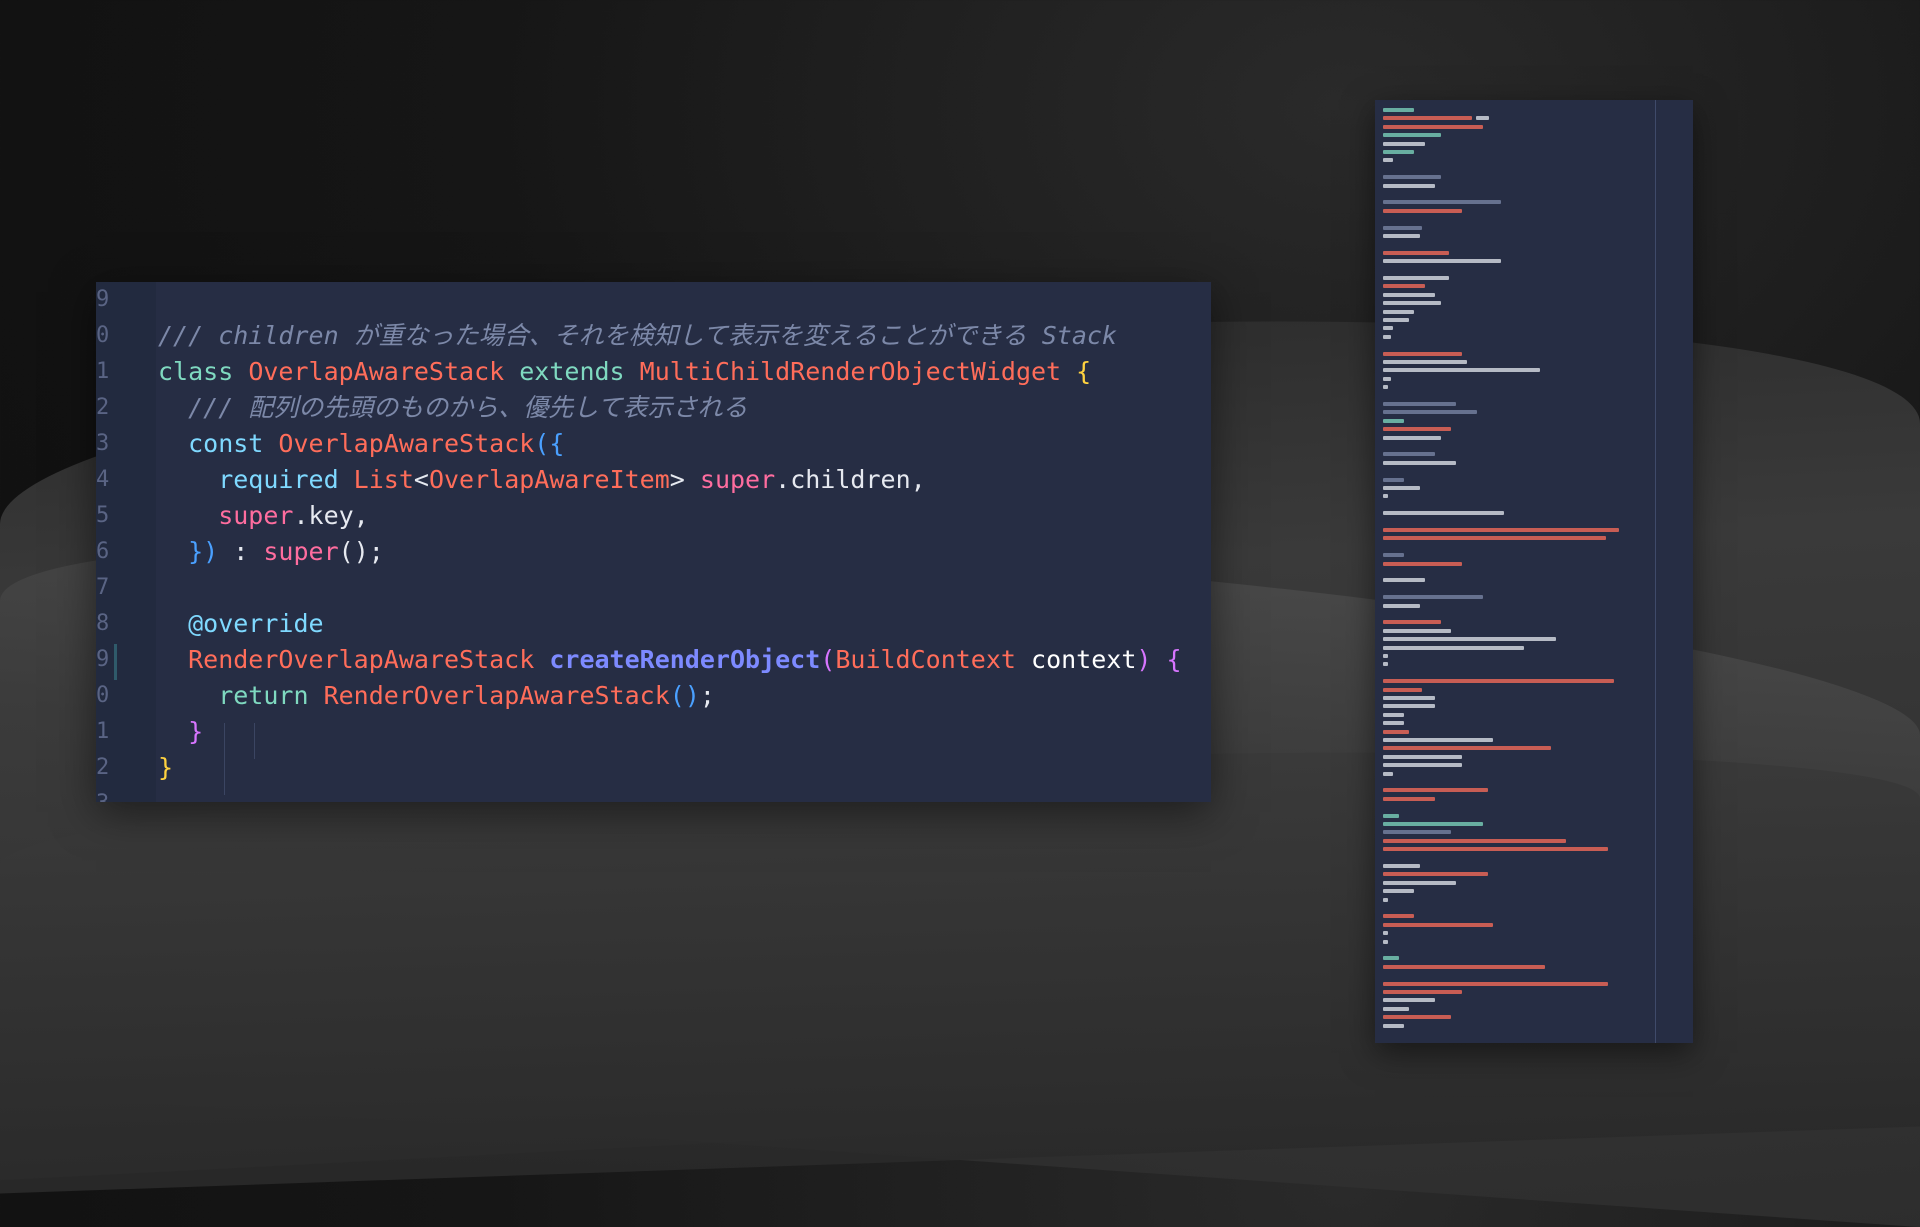  I want to click on line-number-gutter: 9 0 1 2 3 4 5 6 7 8 9 0 1 2 3, so click(126, 542).